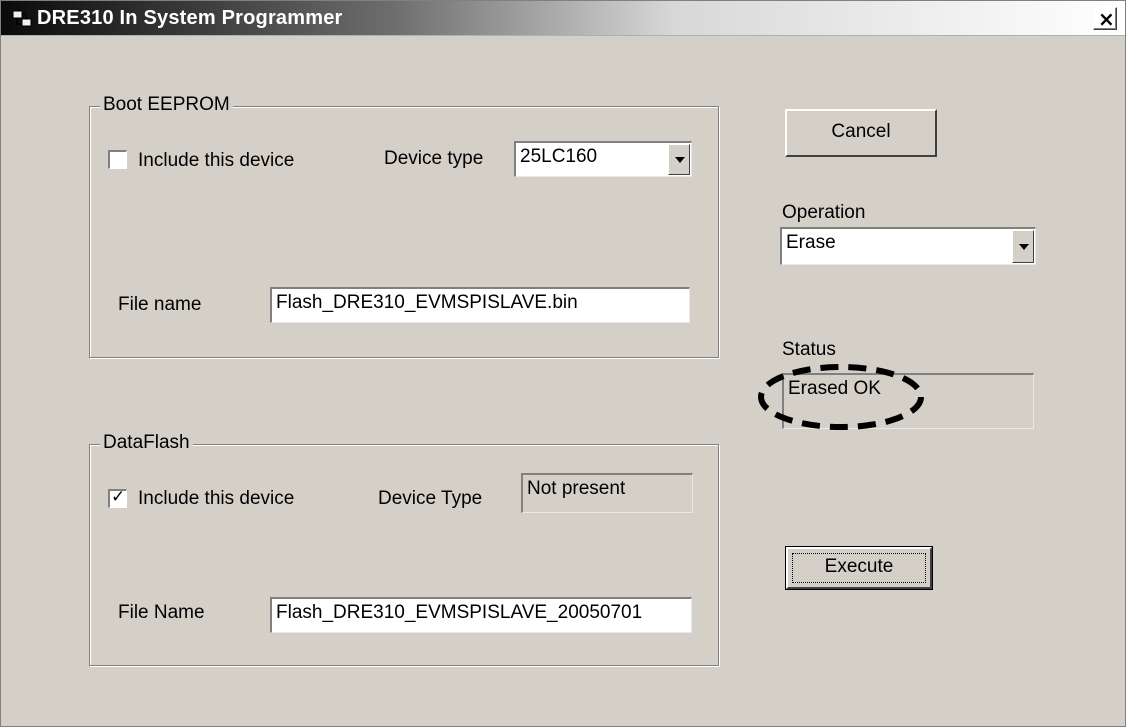 Image resolution: width=1126 pixels, height=727 pixels. What do you see at coordinates (117, 159) in the screenshot?
I see `boot-eeprom-include-checkbox` at bounding box center [117, 159].